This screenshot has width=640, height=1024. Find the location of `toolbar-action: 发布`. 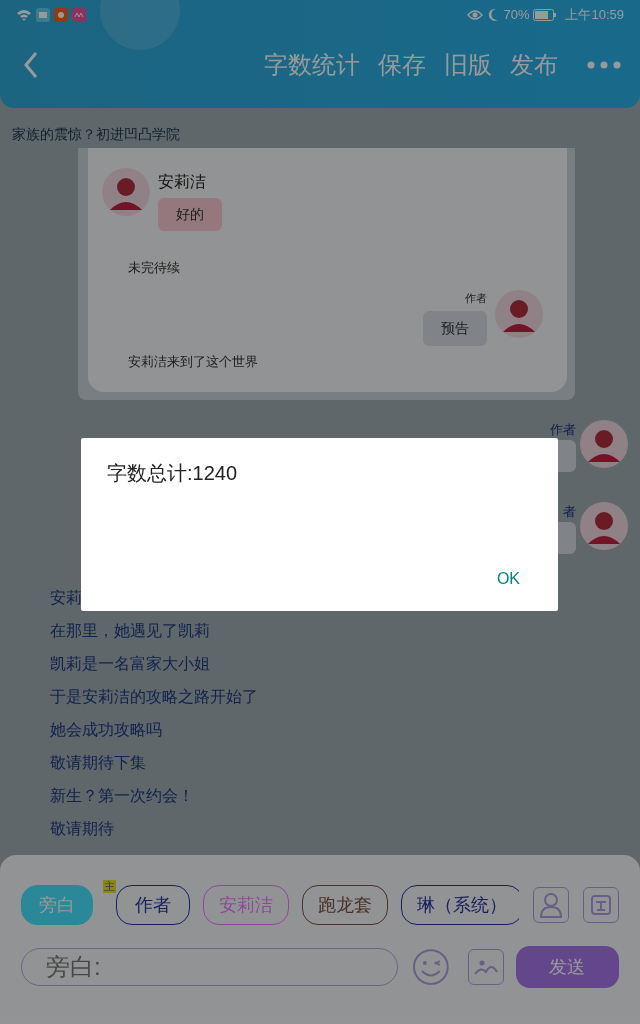

toolbar-action: 发布 is located at coordinates (534, 65).